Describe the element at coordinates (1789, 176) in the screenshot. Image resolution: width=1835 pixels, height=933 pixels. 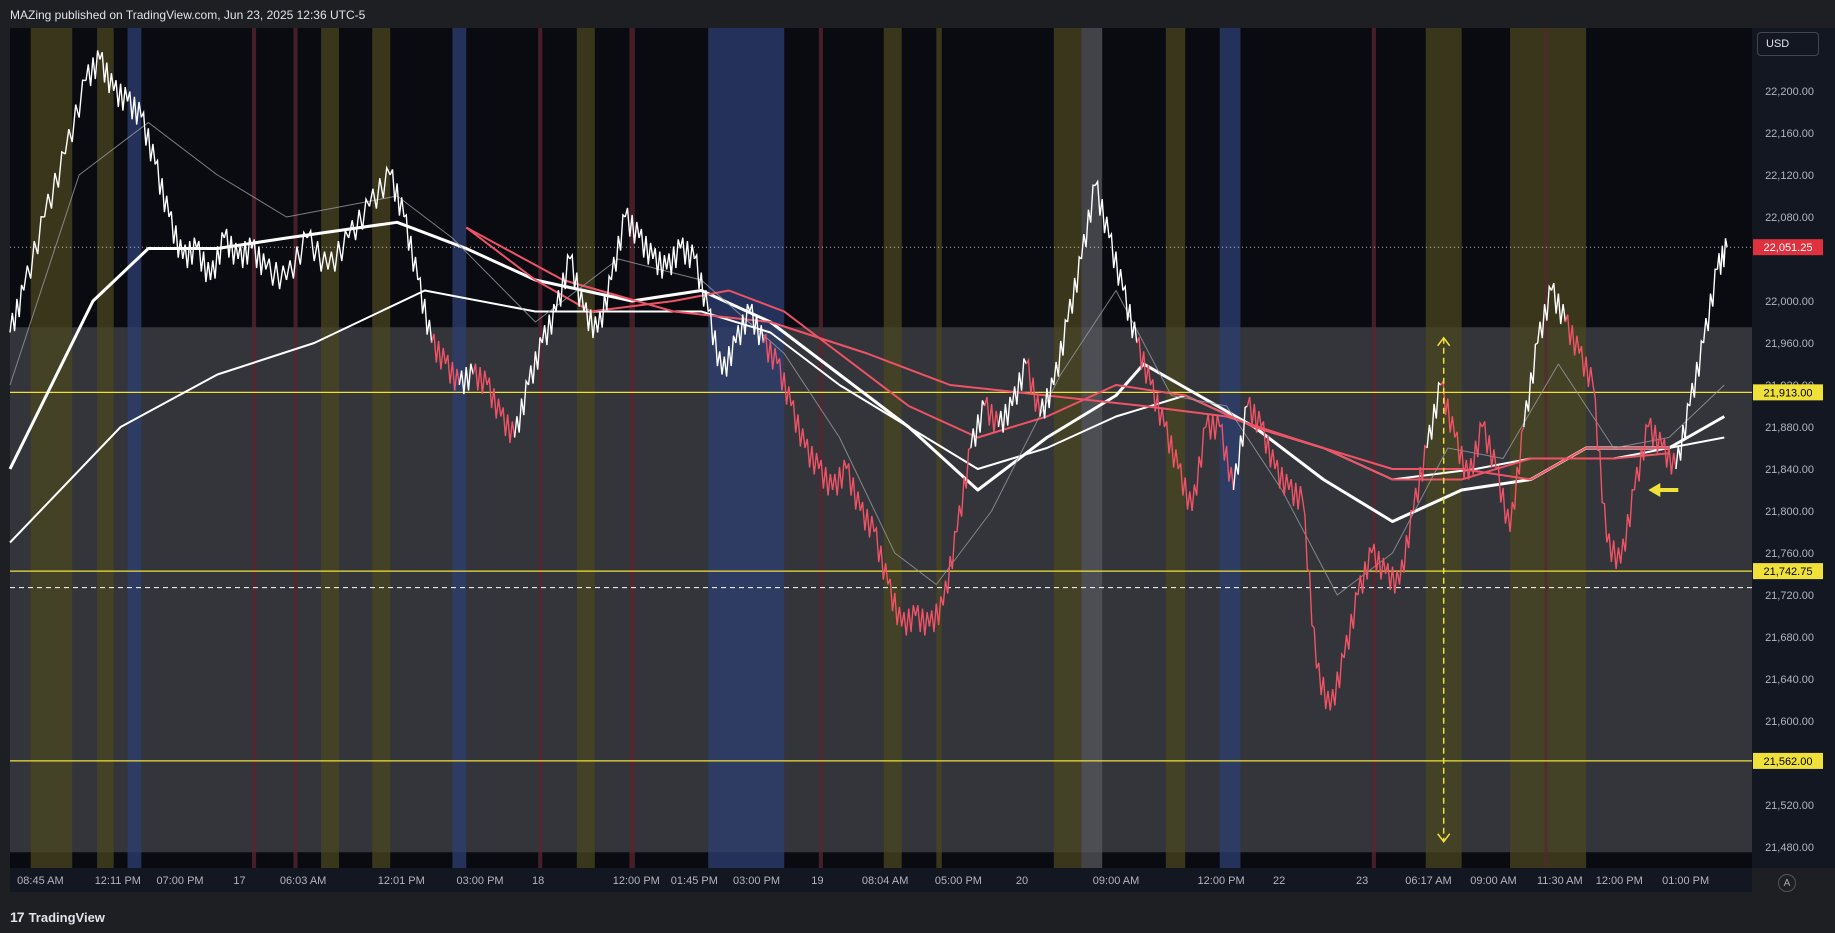
I see `price-tick-label: 22,120.00` at that location.